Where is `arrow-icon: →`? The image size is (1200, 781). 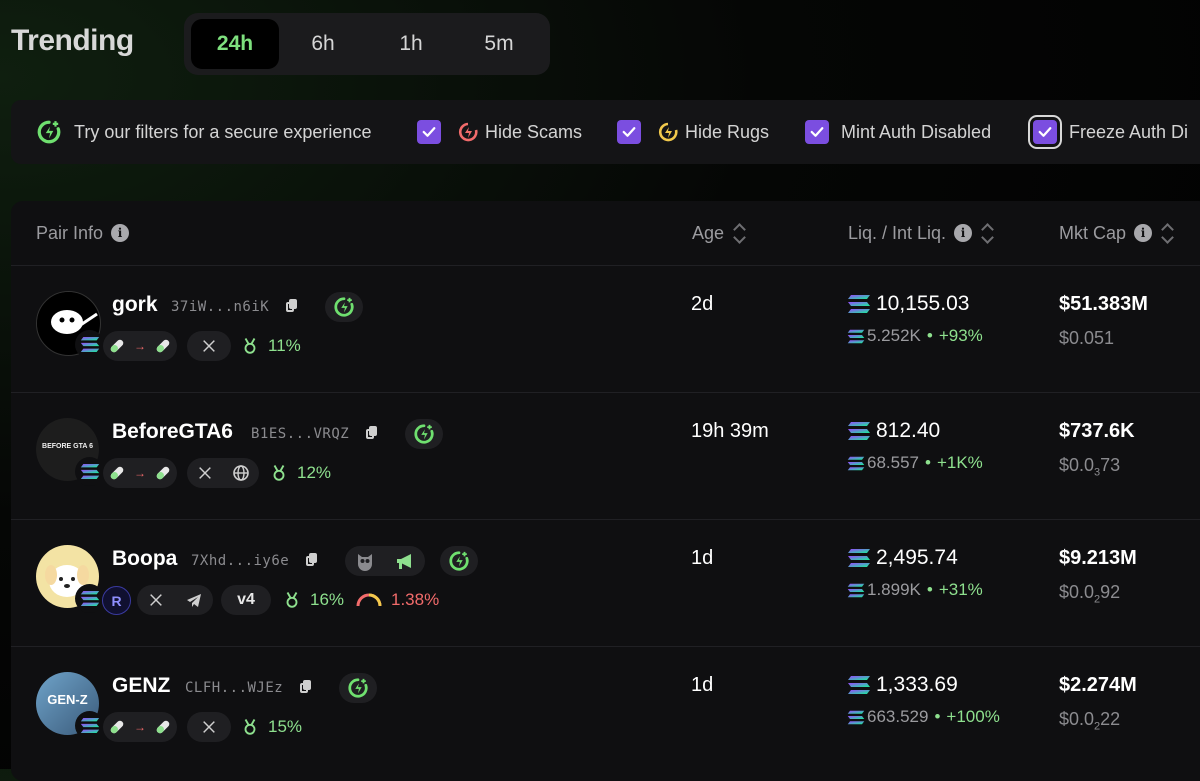
arrow-icon: → is located at coordinates (139, 346).